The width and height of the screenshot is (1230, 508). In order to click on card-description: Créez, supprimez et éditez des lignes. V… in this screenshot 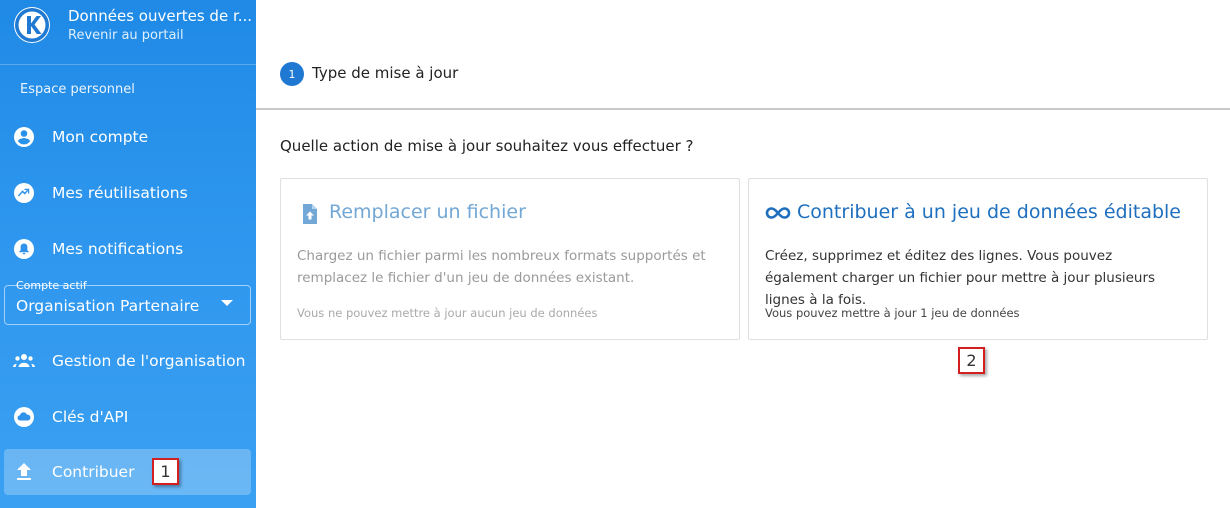, I will do `click(960, 278)`.